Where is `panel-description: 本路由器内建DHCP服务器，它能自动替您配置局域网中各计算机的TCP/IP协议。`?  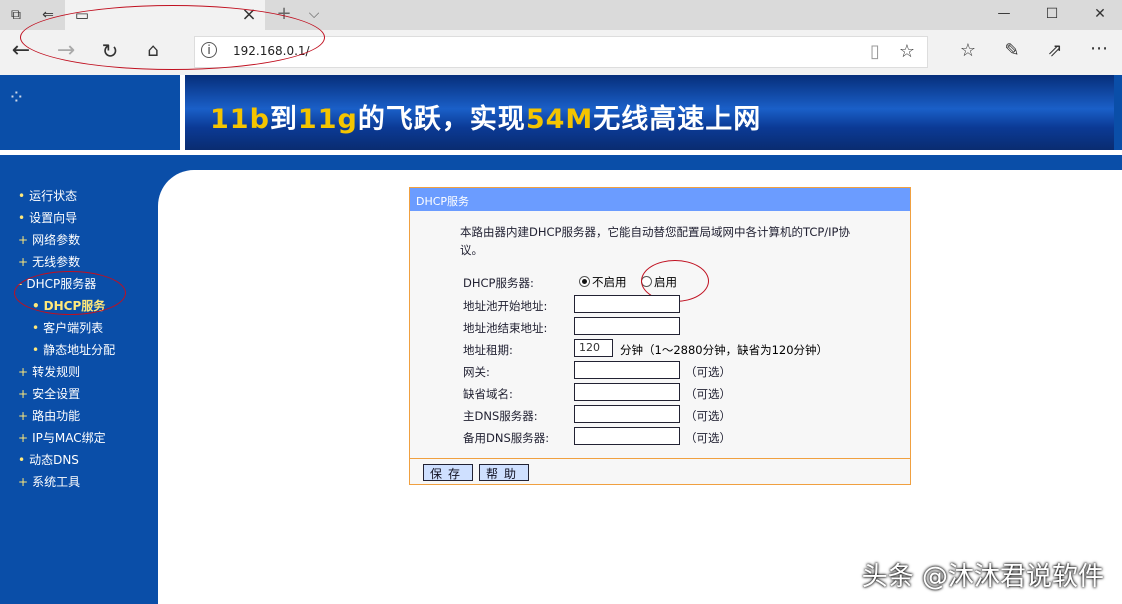 panel-description: 本路由器内建DHCP服务器，它能自动替您配置局域网中各计算机的TCP/IP协议。 is located at coordinates (655, 241).